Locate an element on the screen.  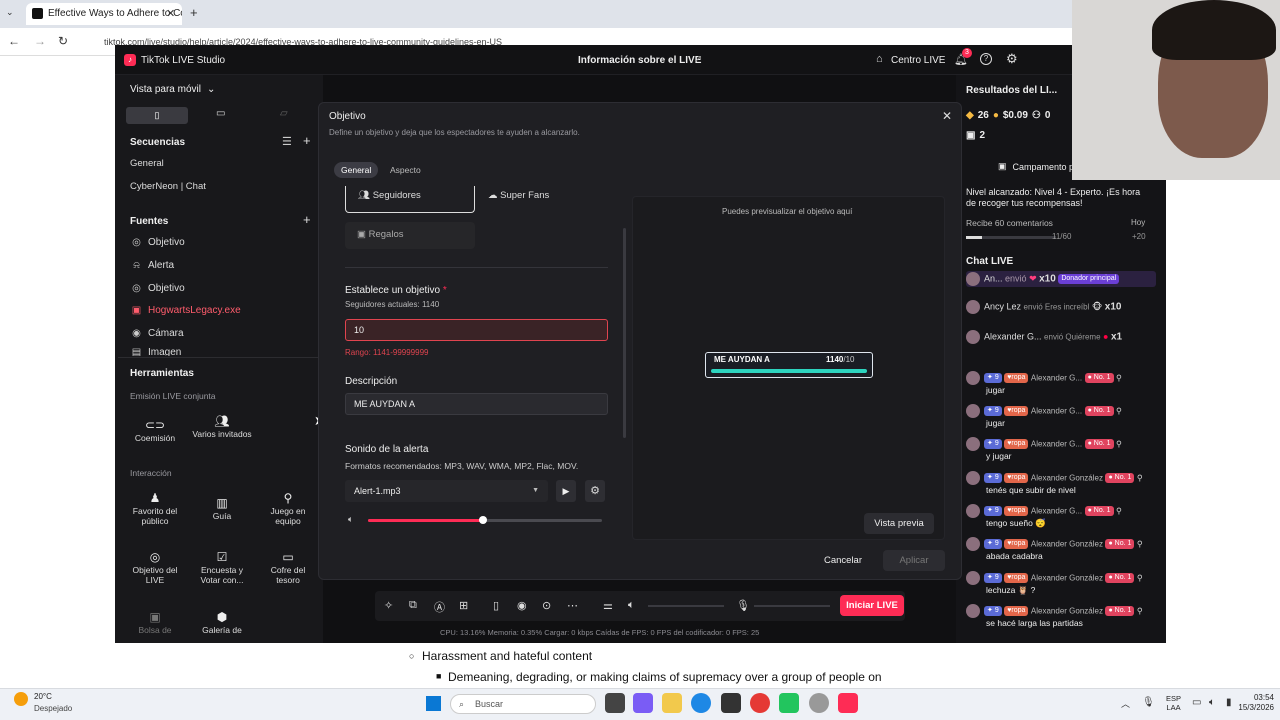
goal-type-superfans: ☁ Super Fans is located at coordinates (518, 195).